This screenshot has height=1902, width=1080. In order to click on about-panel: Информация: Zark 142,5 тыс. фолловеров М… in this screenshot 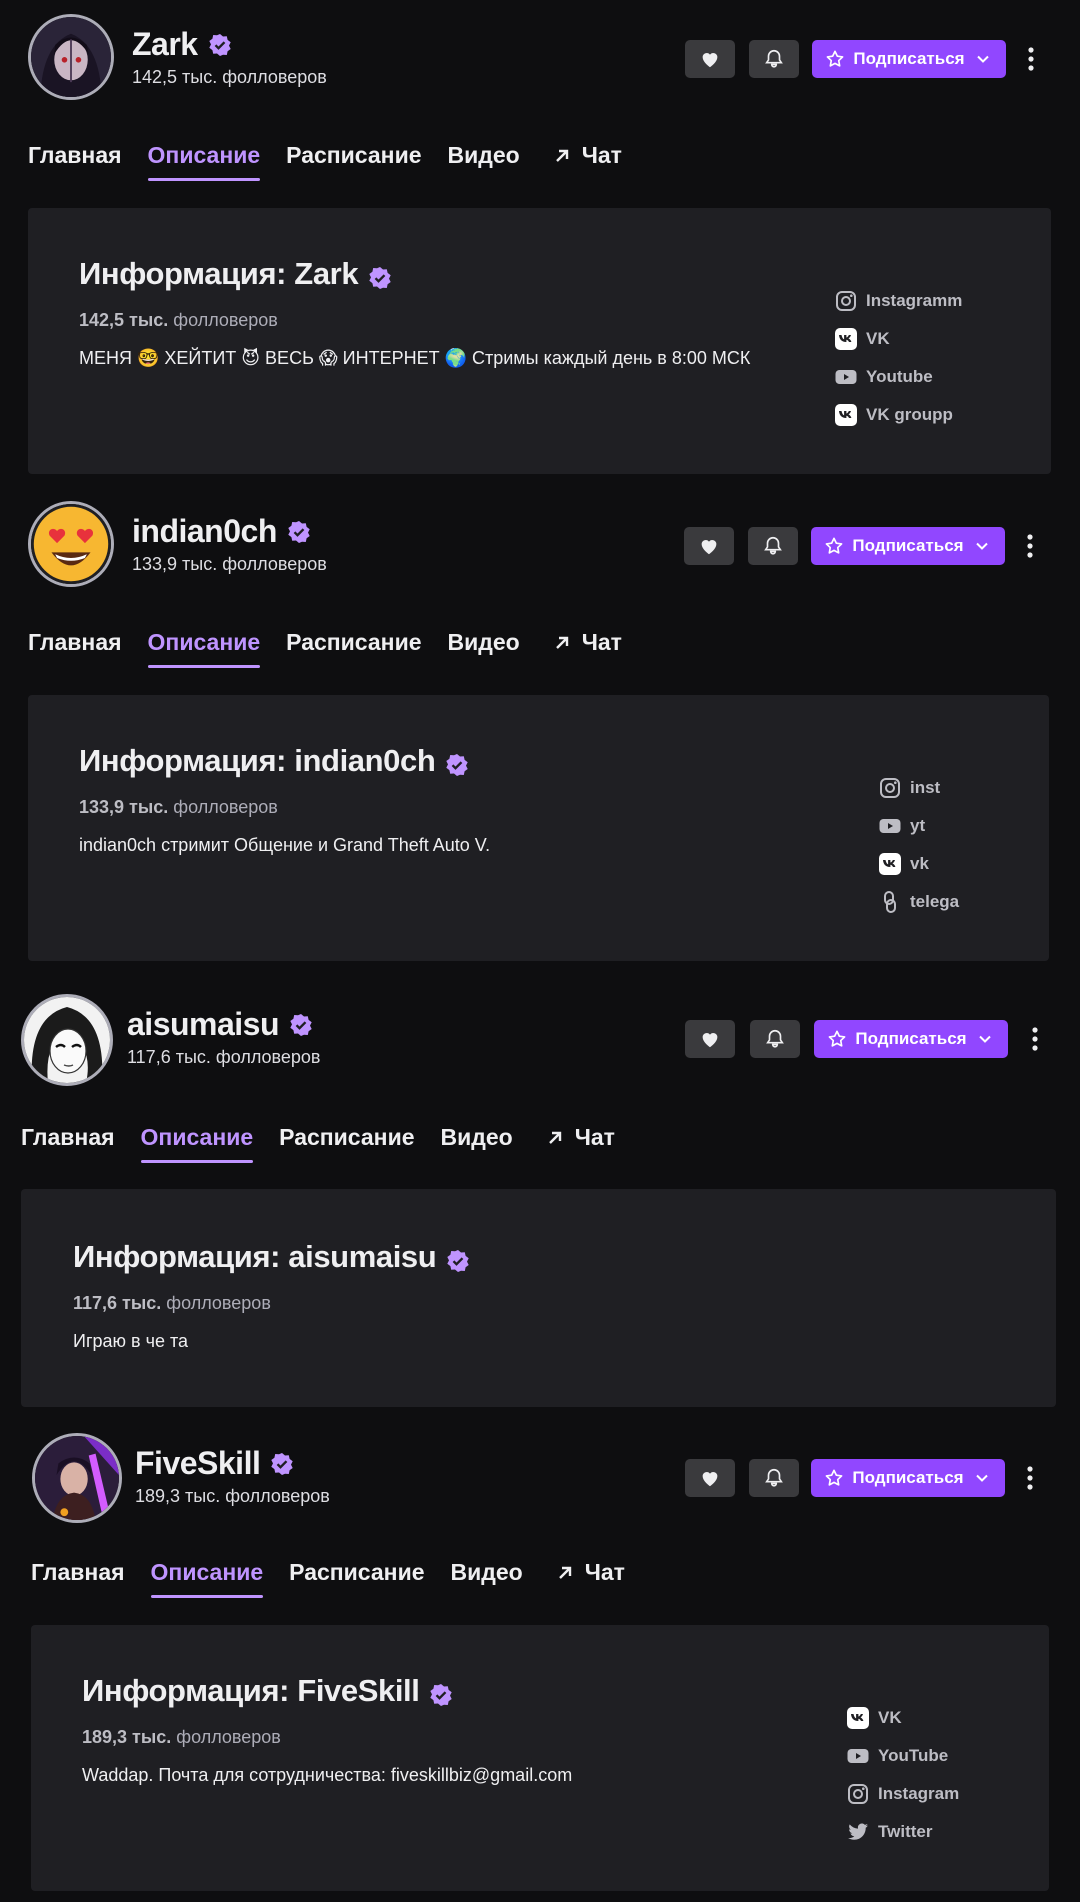, I will do `click(539, 341)`.